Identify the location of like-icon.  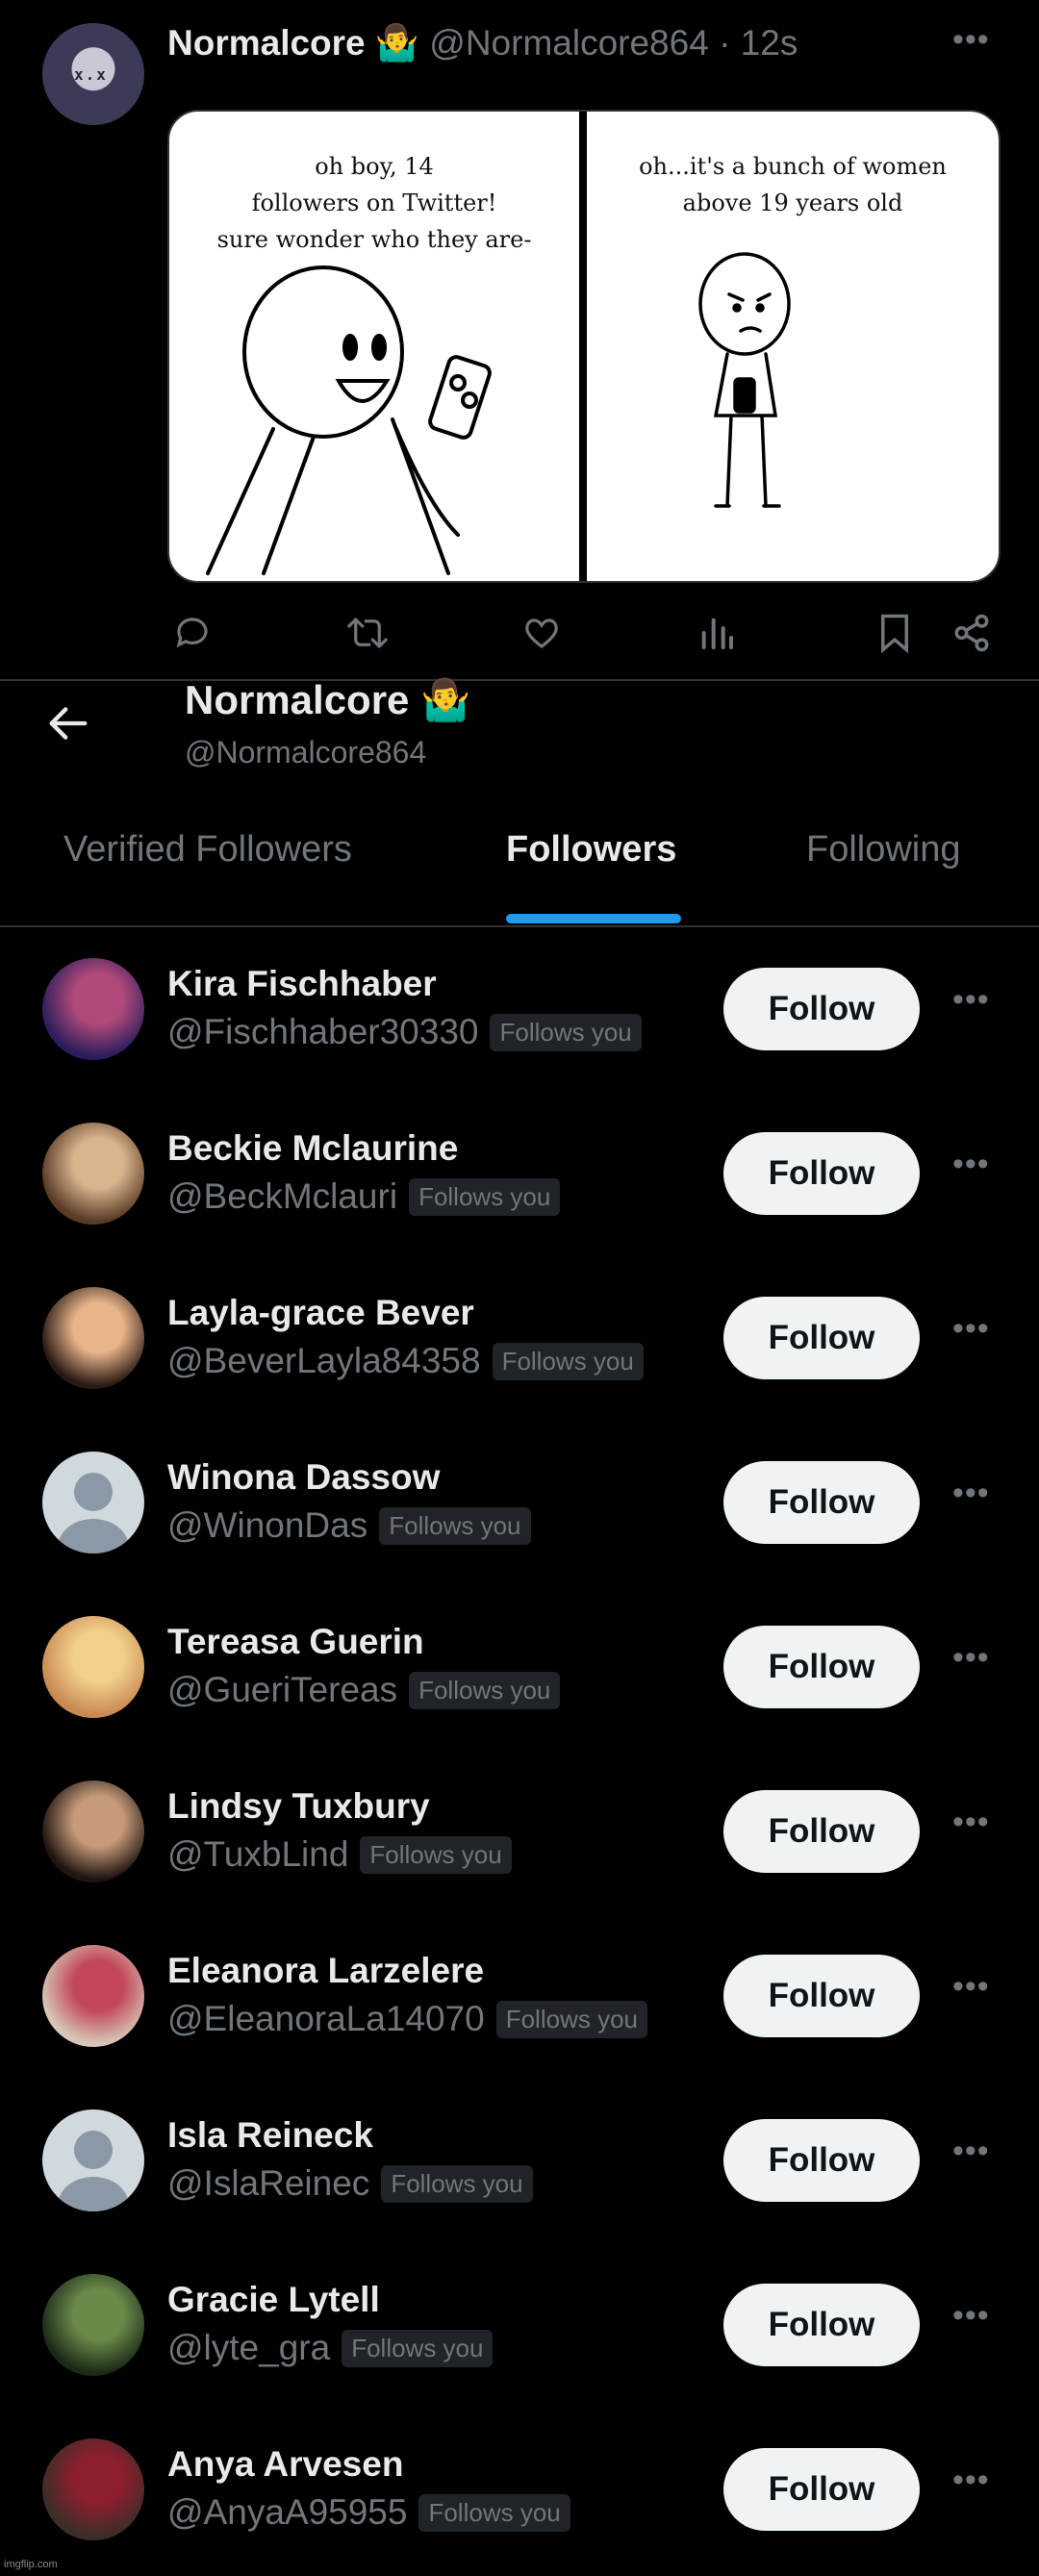
(541, 633).